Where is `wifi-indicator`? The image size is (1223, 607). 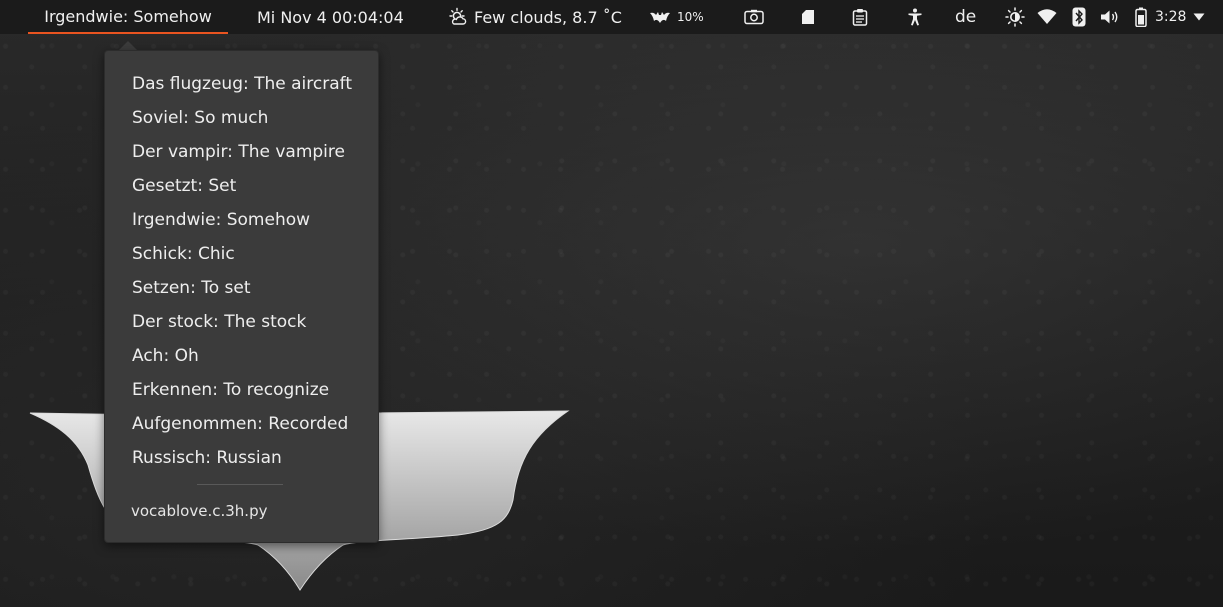
wifi-indicator is located at coordinates (1047, 17).